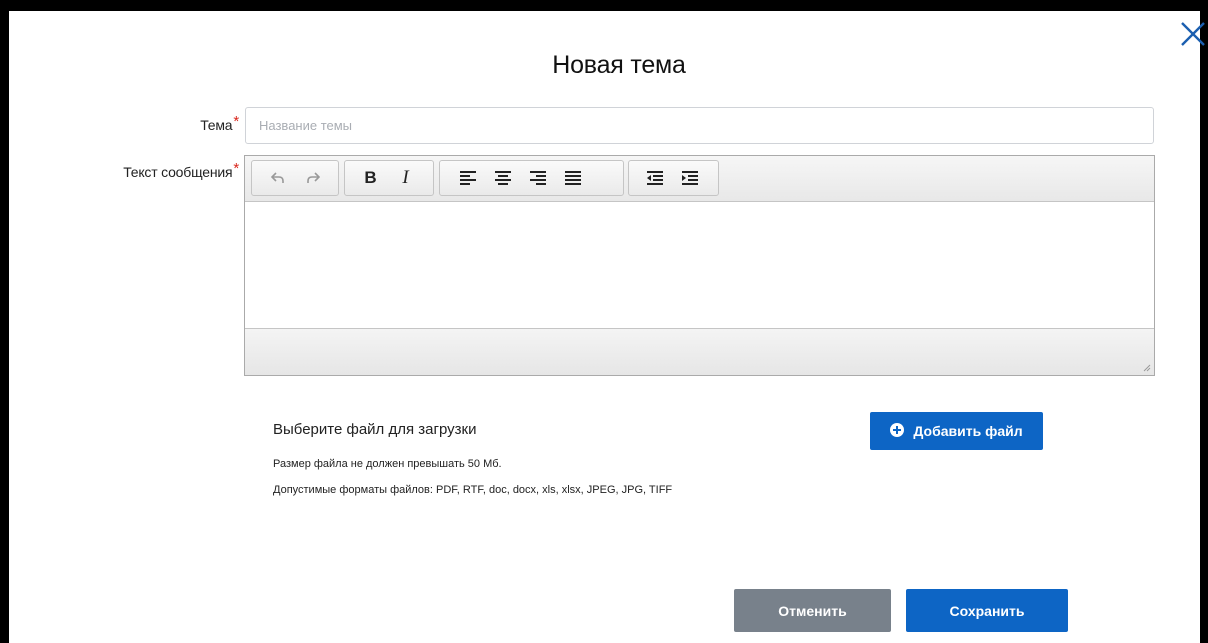 The width and height of the screenshot is (1208, 643). I want to click on add-file-button: Добавить файл, so click(956, 431).